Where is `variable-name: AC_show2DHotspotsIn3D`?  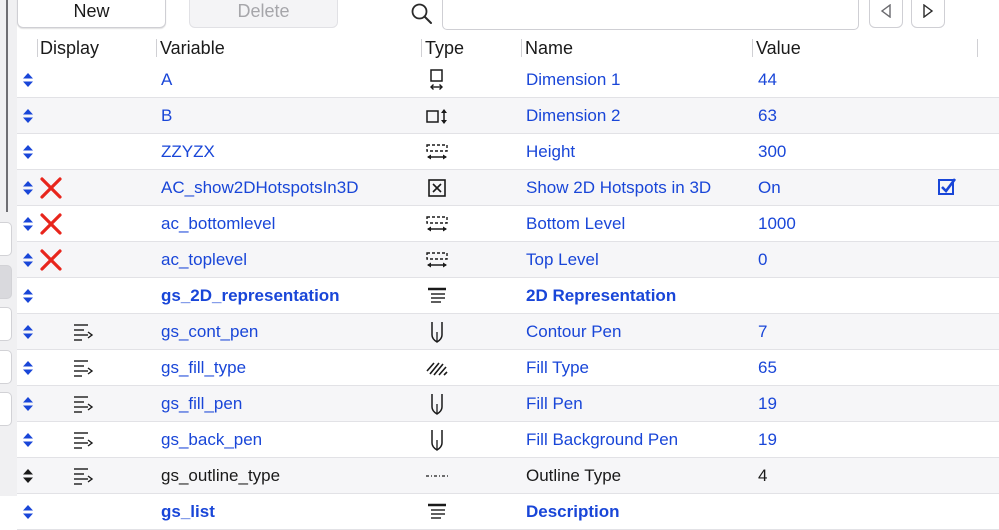
variable-name: AC_show2DHotspotsIn3D is located at coordinates (259, 187).